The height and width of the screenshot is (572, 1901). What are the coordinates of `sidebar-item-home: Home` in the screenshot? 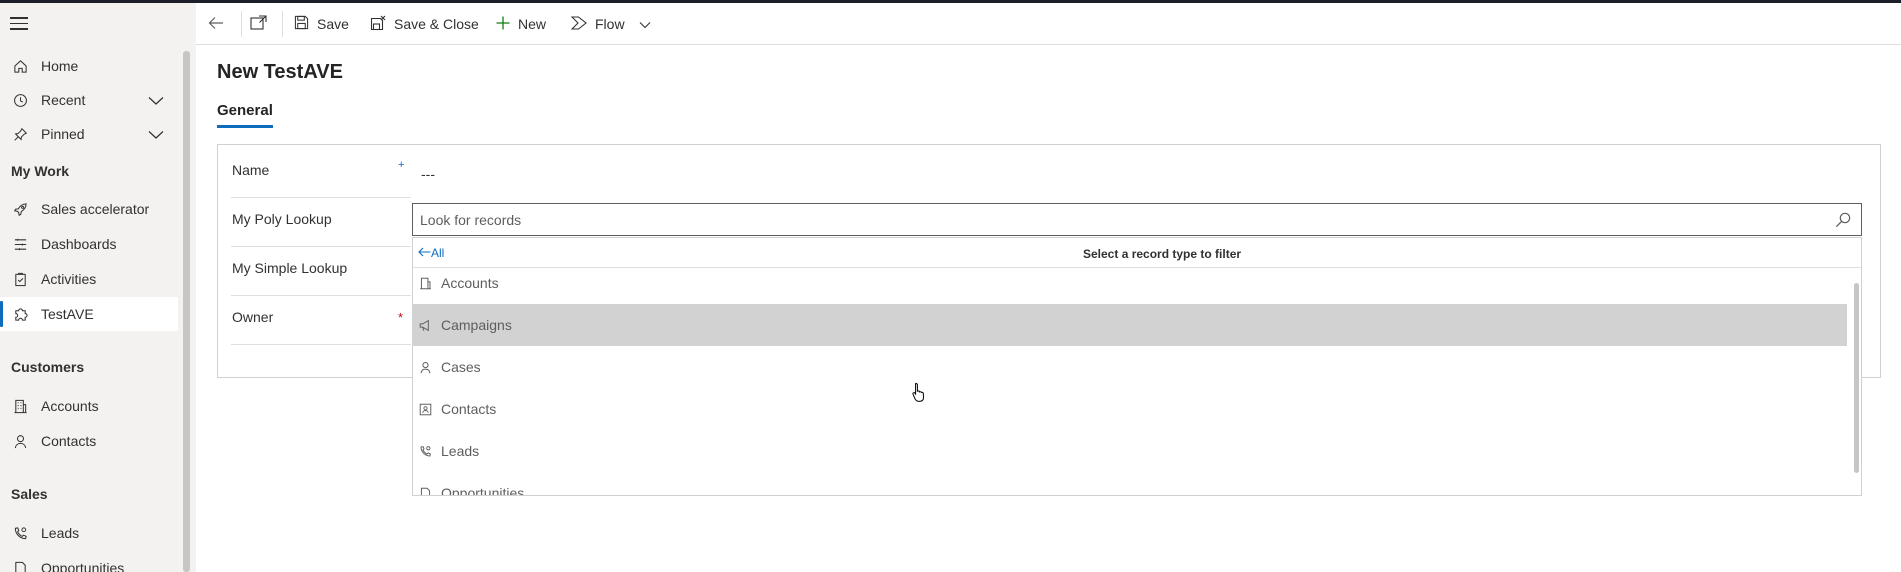 It's located at (89, 66).